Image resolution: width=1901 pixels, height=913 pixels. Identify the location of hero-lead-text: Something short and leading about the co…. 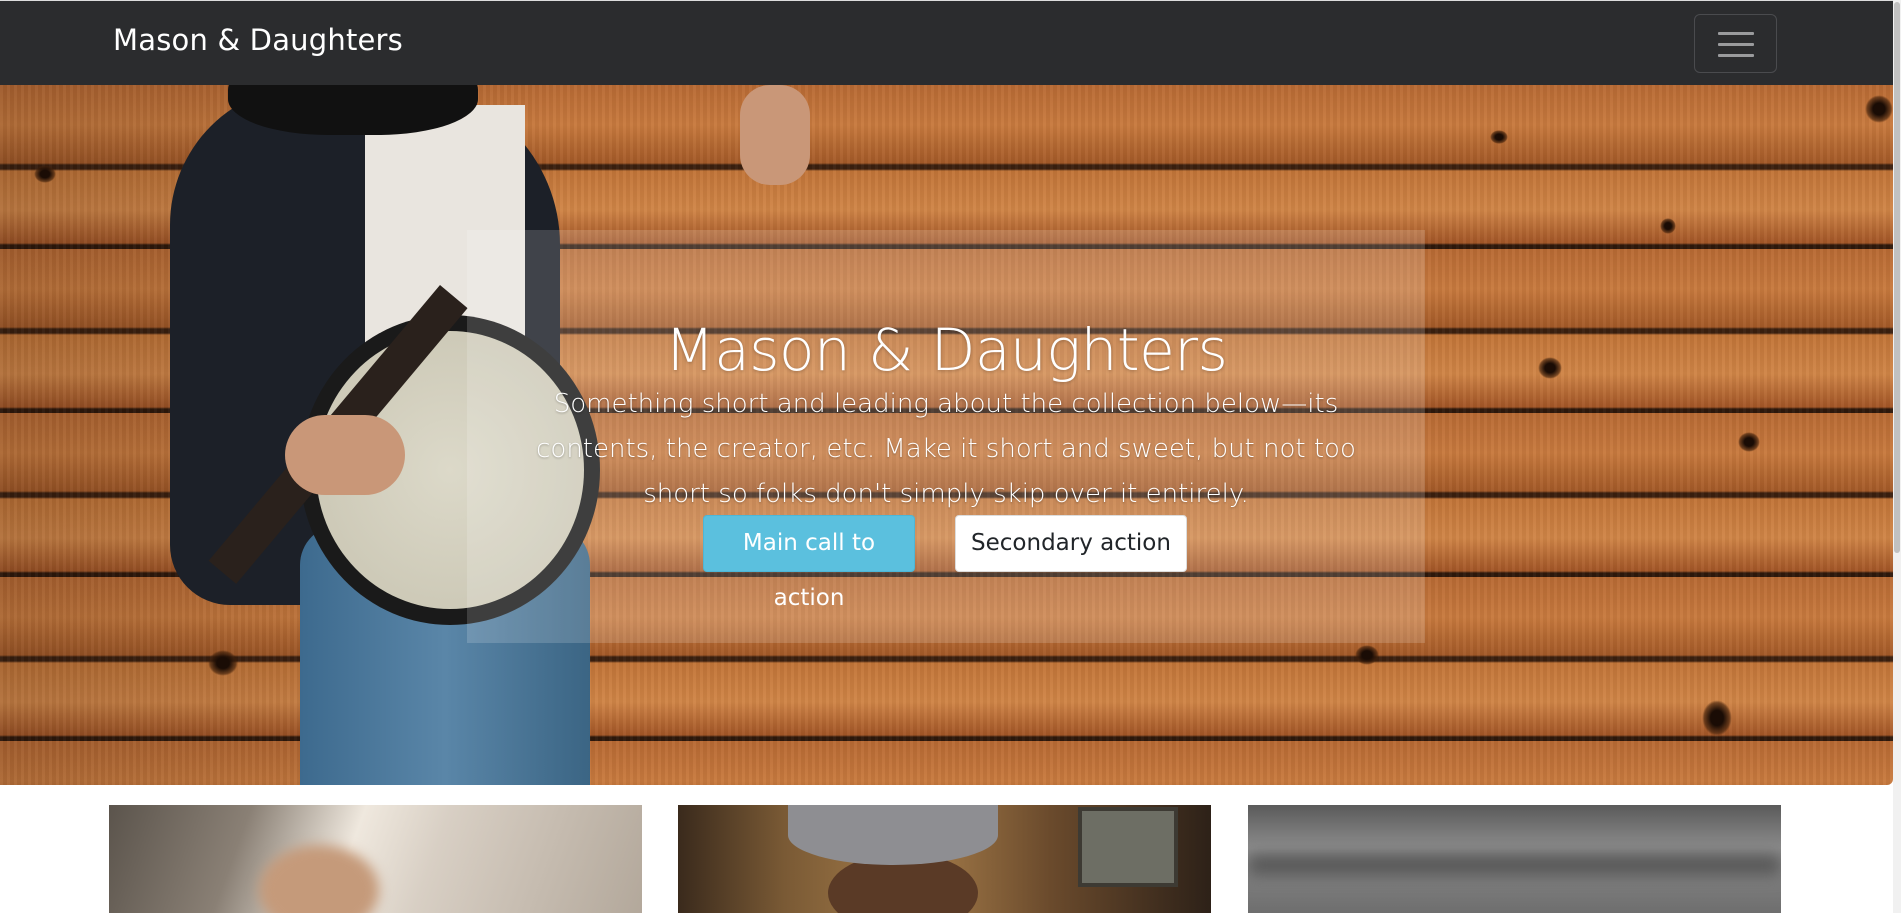
(946, 449).